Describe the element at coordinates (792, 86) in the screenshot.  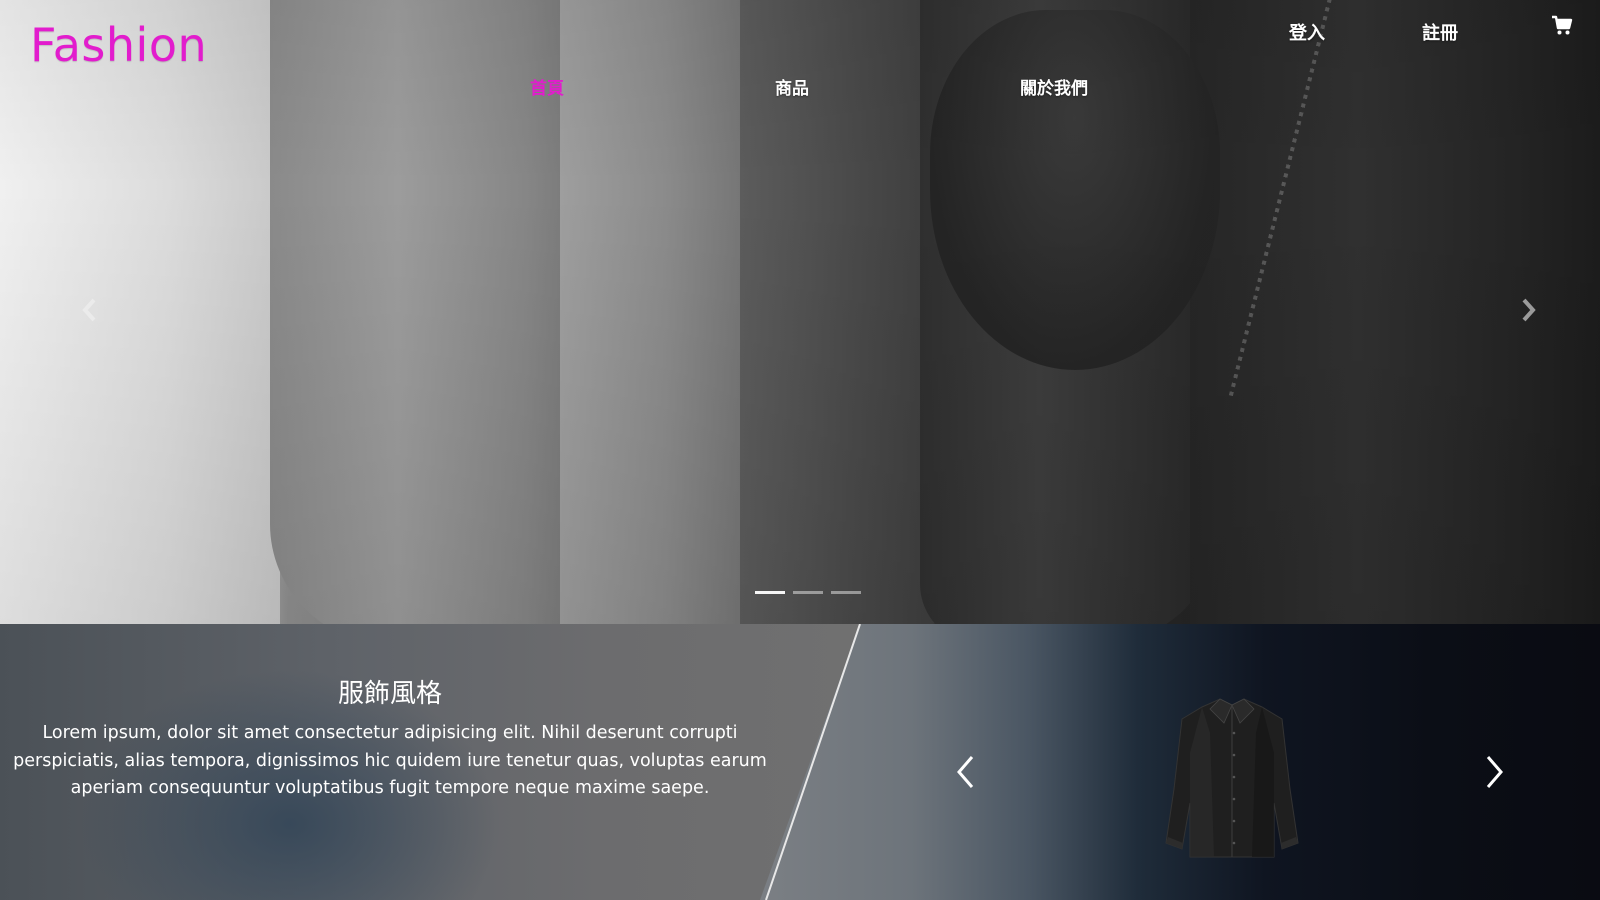
I see `nav-products: 商品` at that location.